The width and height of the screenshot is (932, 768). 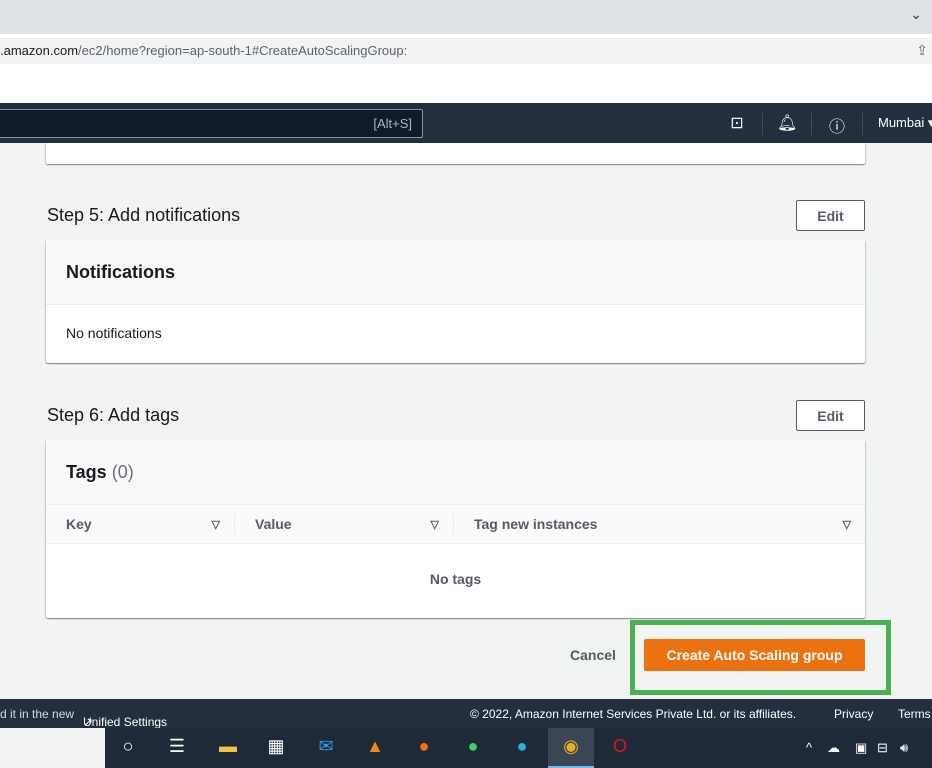 I want to click on windows-taskbar: ○ ☰ ▬ ▦ ✉ ▲ ● ● ● ◉ O ^ ☁ ▣ ⊟ 🔊︎, so click(x=466, y=748).